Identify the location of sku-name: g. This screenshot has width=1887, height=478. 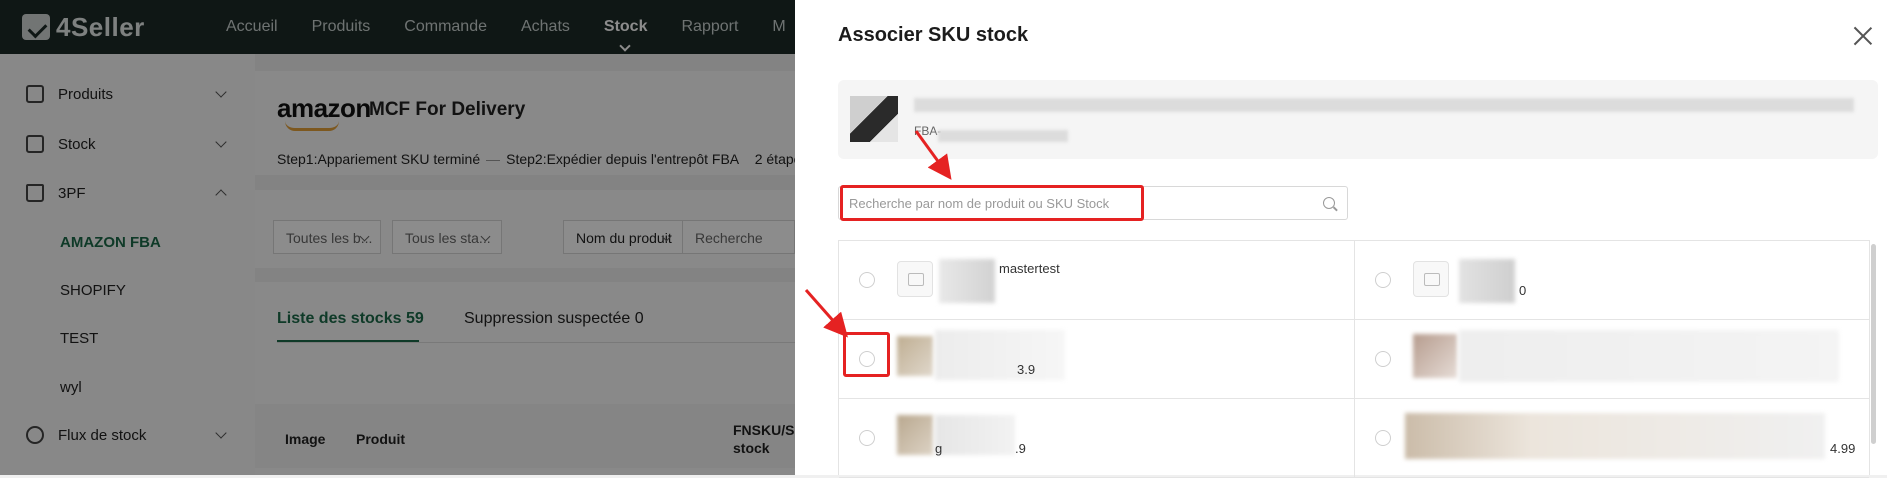
(939, 448).